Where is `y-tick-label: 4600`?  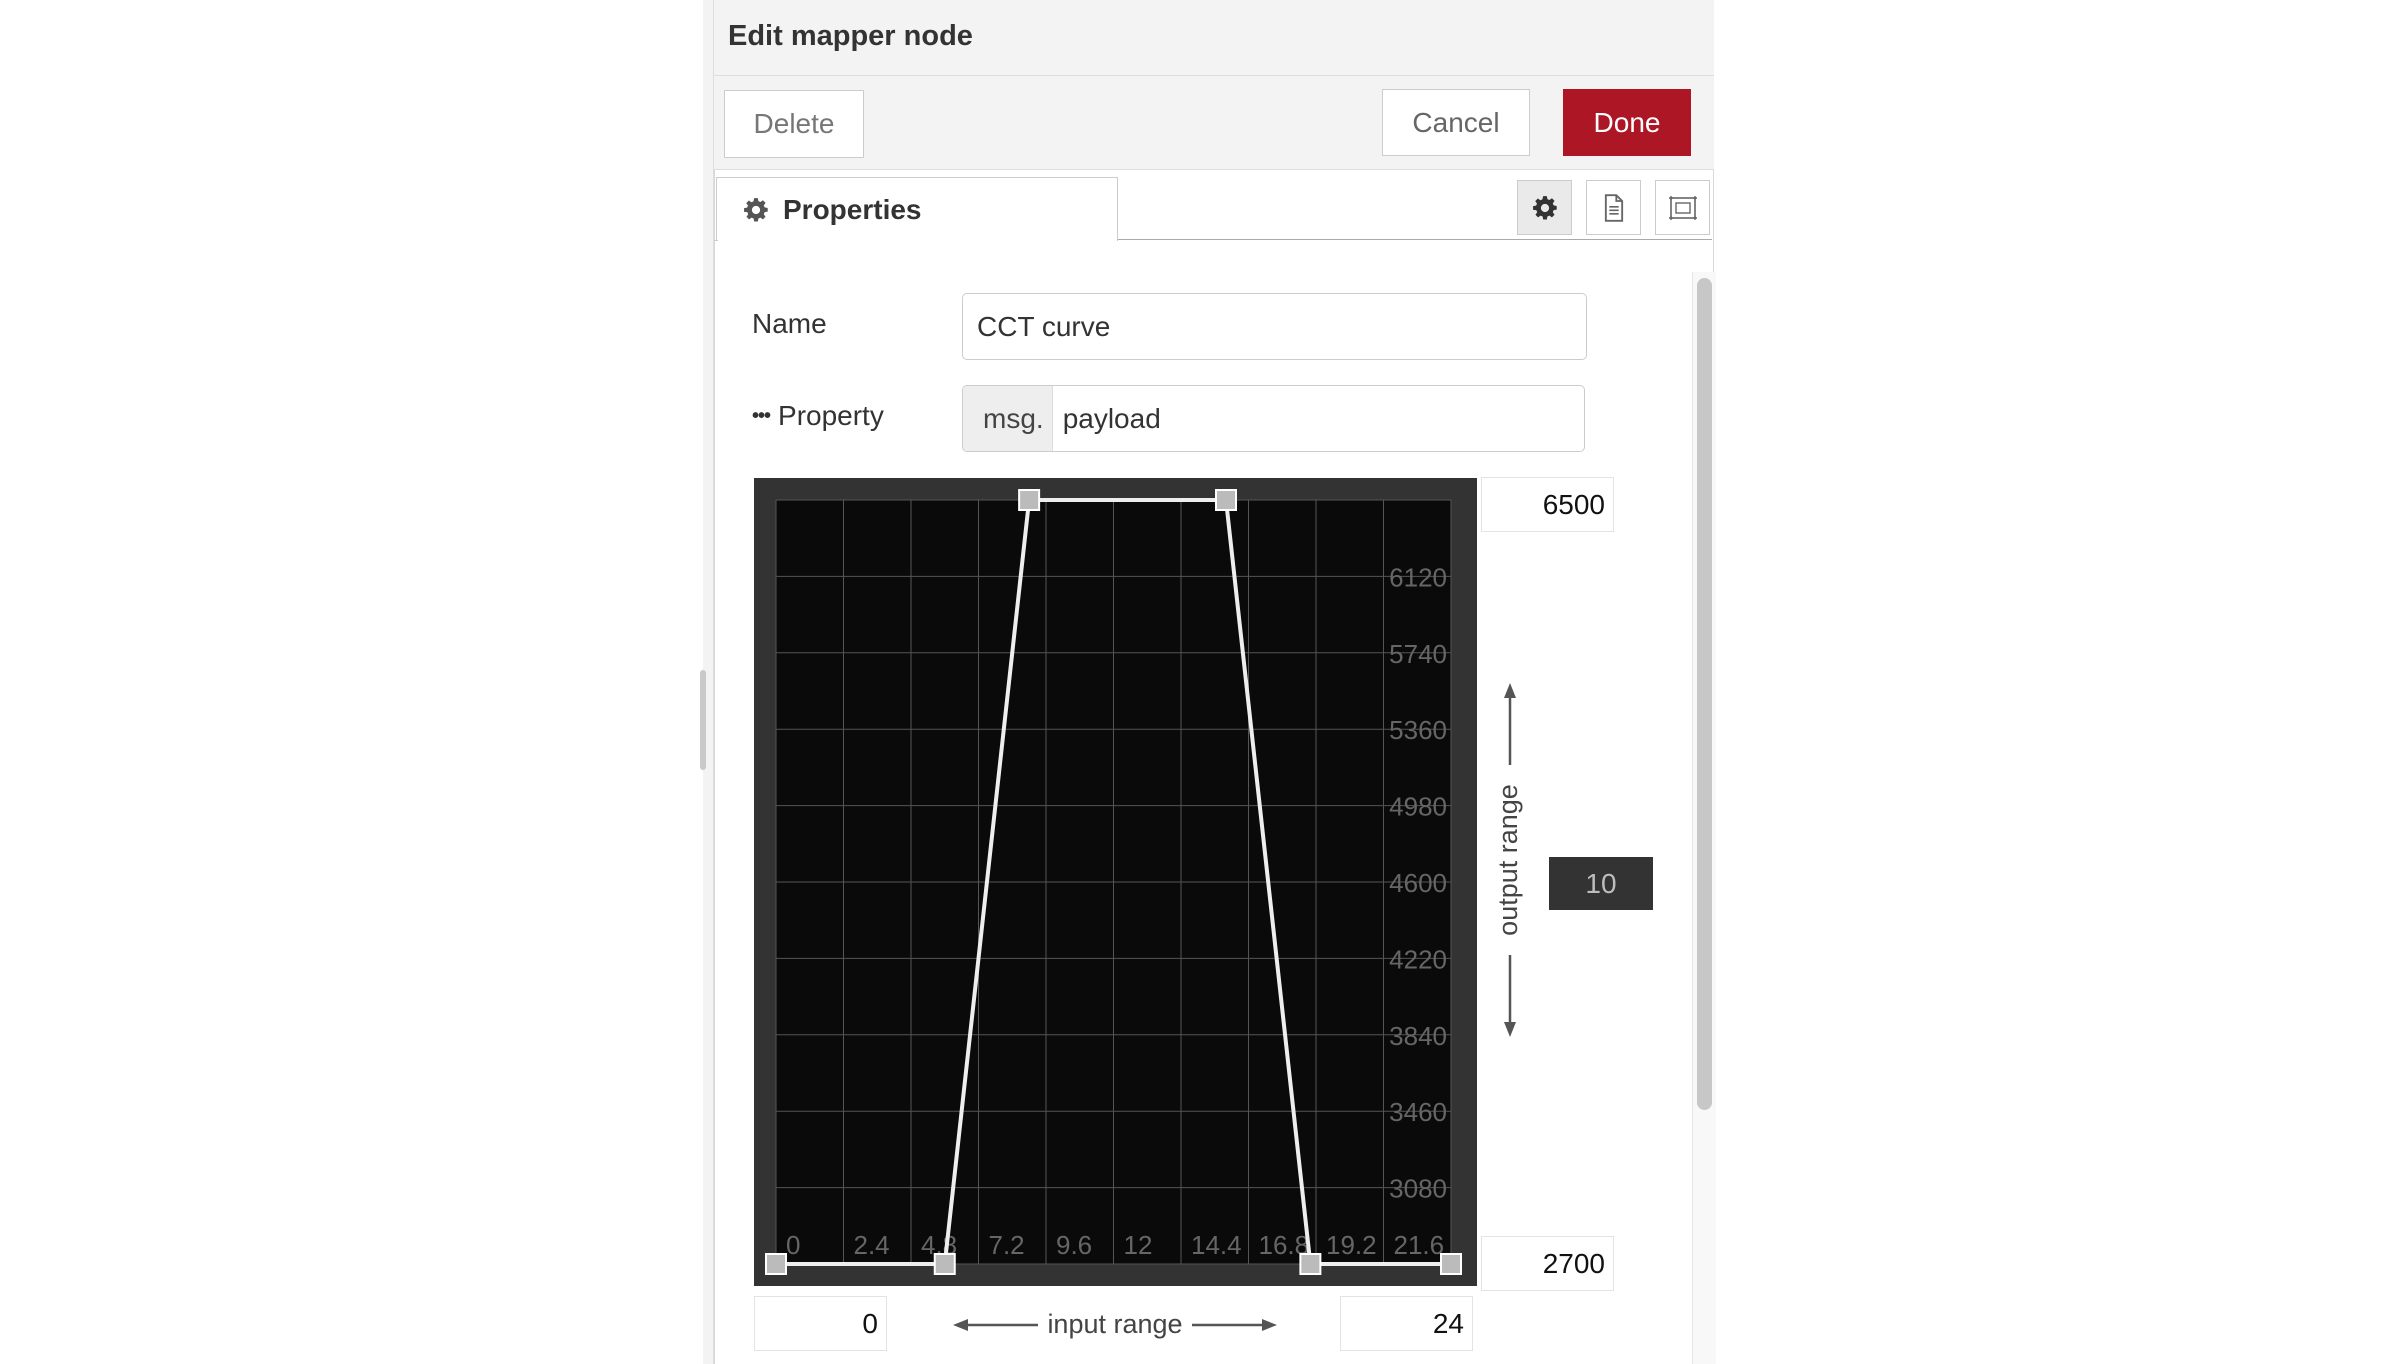
y-tick-label: 4600 is located at coordinates (1418, 883).